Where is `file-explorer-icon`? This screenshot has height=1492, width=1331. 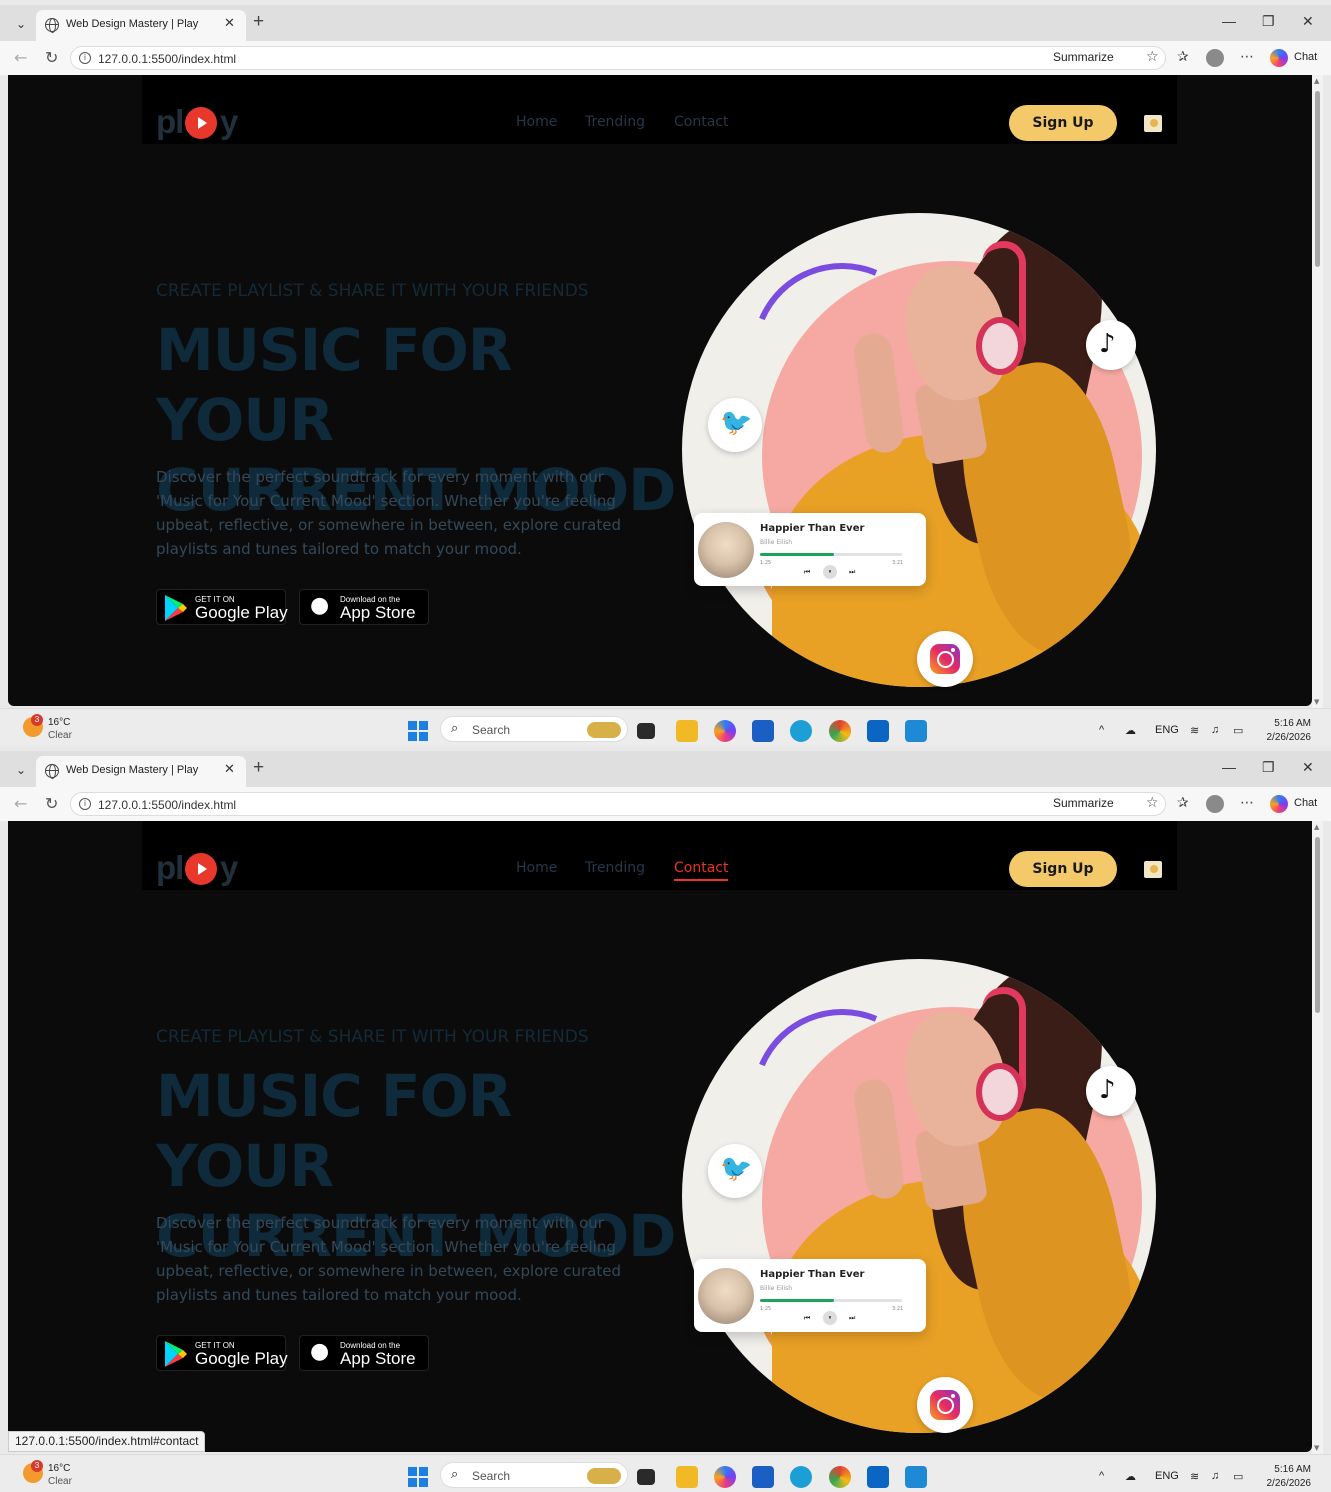 file-explorer-icon is located at coordinates (687, 1477).